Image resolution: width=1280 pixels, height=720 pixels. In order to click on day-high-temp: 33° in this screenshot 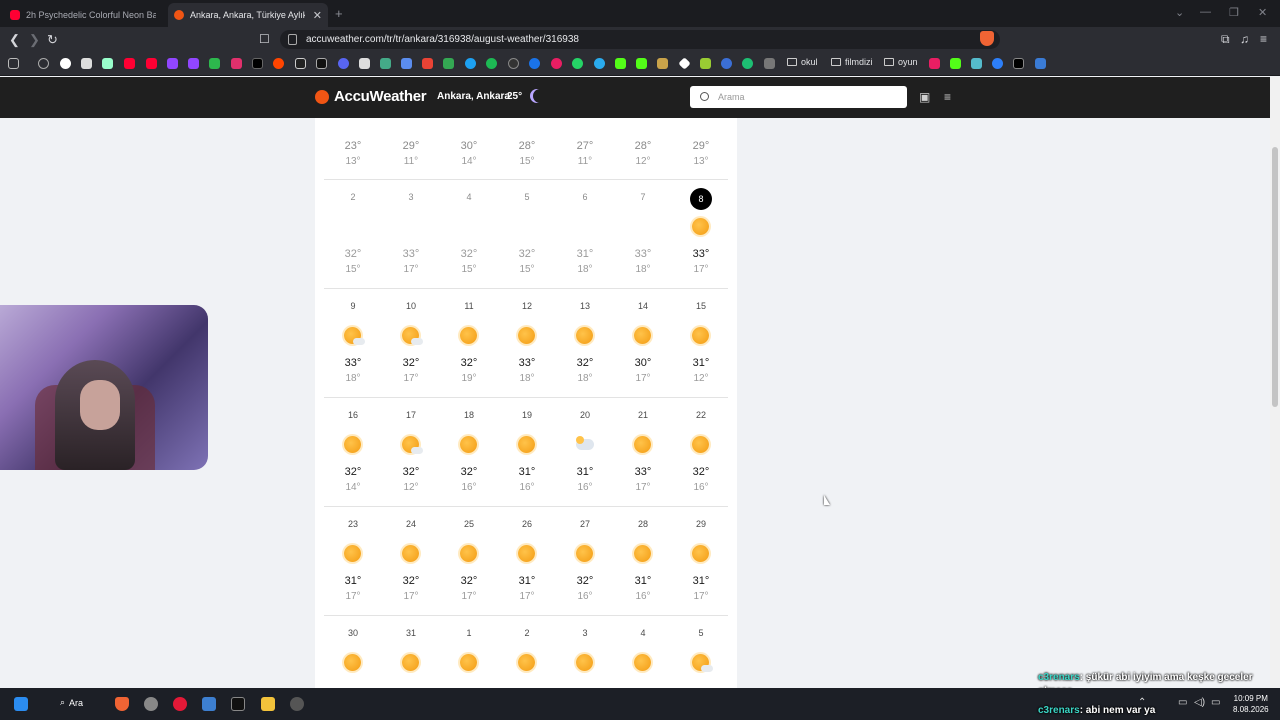, I will do `click(527, 363)`.